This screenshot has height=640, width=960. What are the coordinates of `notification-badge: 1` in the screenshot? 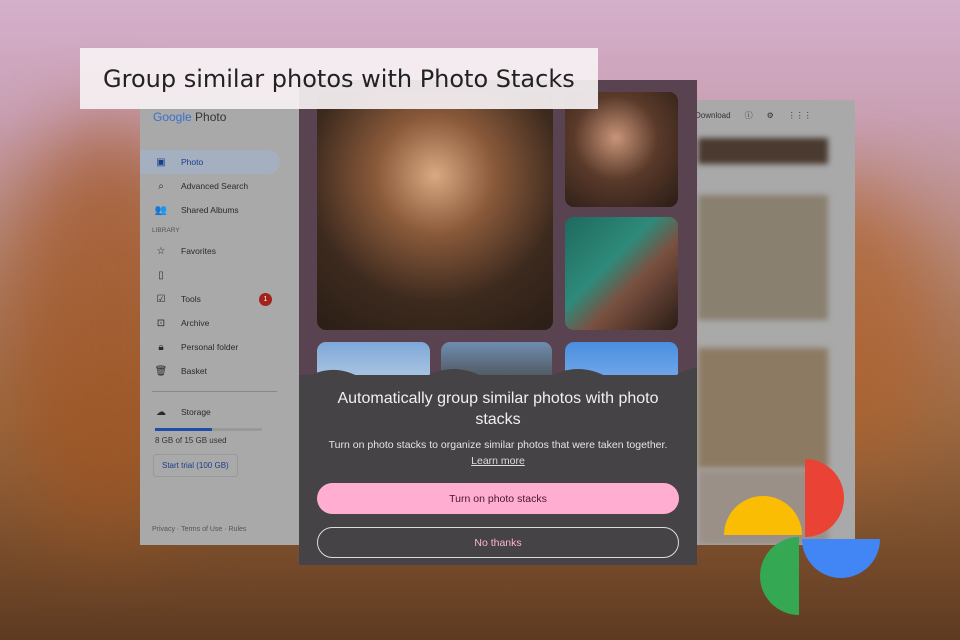 It's located at (265, 299).